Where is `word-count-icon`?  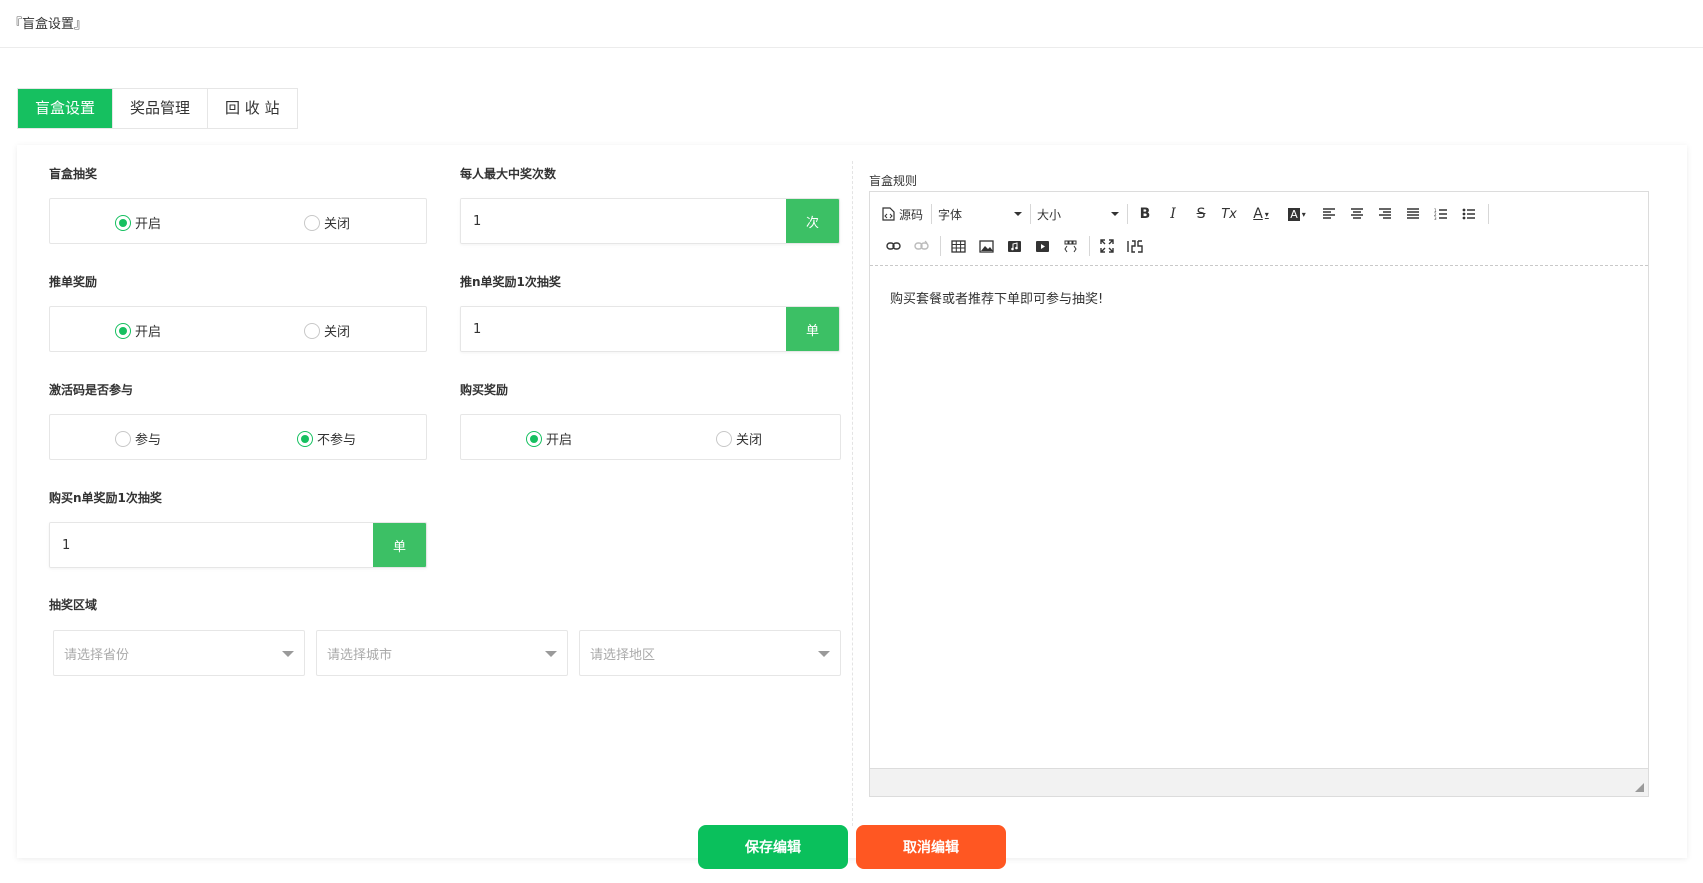
word-count-icon is located at coordinates (1135, 246).